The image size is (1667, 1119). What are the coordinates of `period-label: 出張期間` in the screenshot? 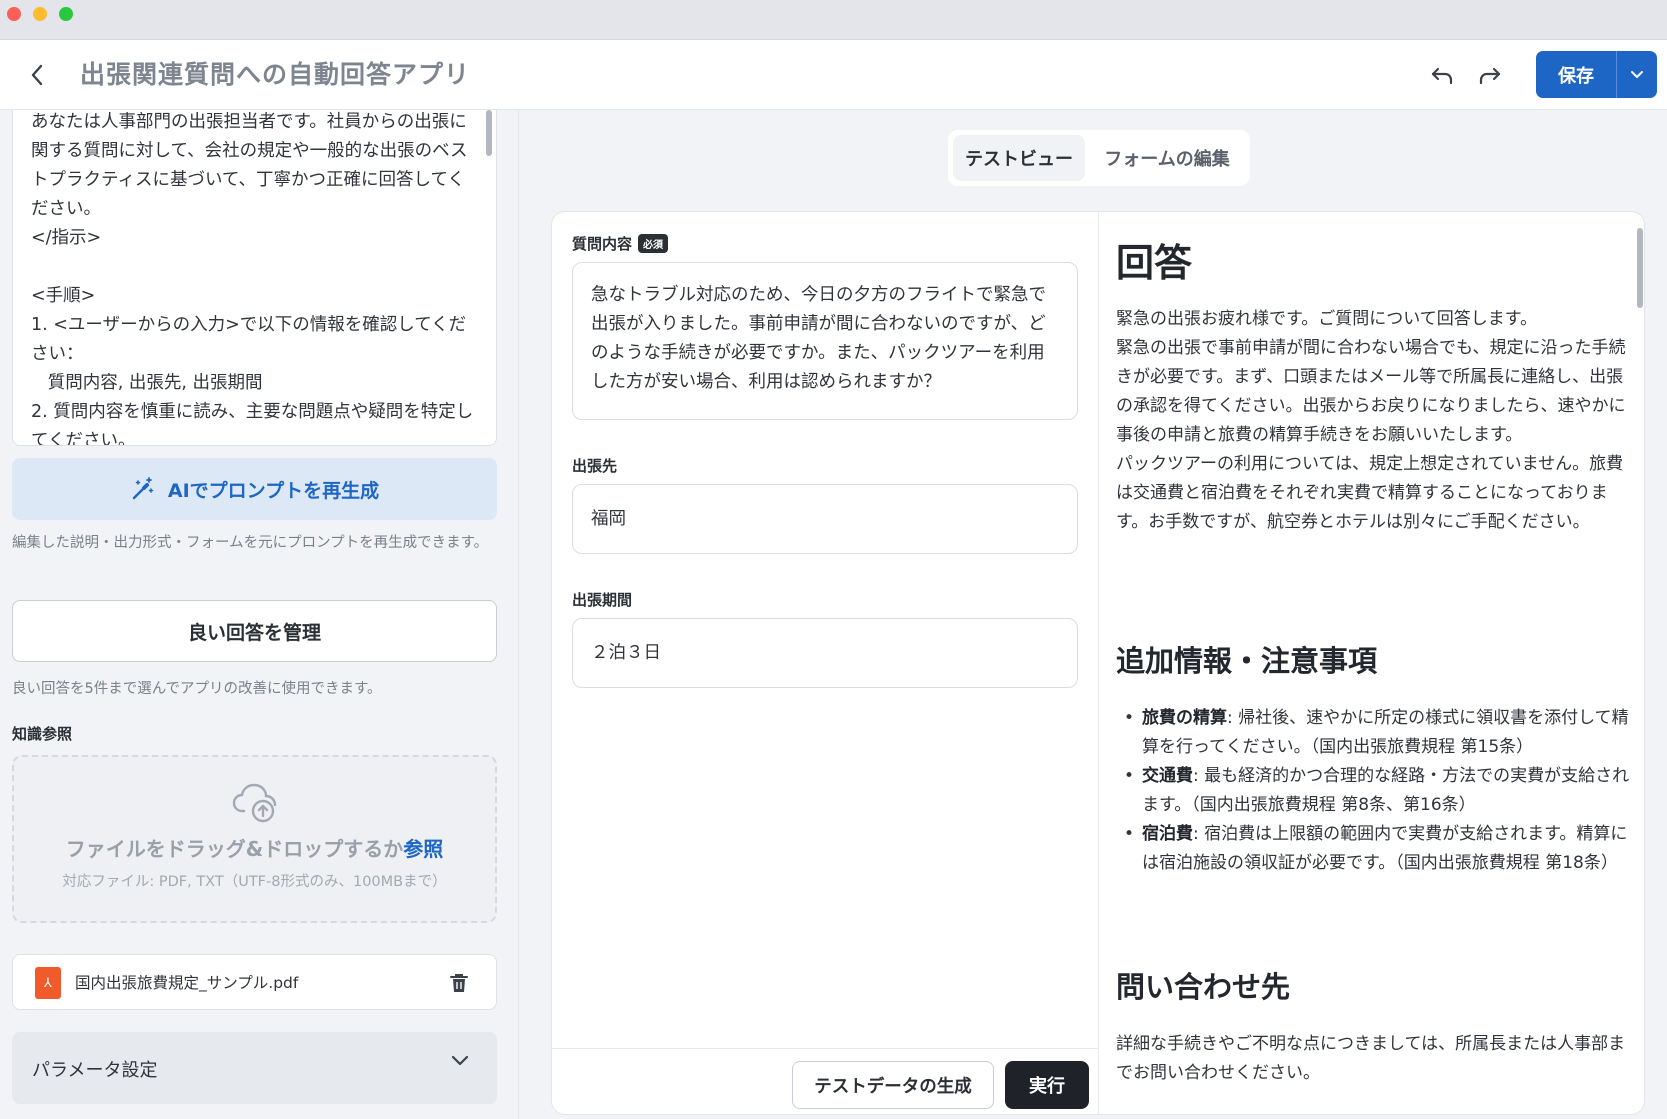 It's located at (602, 600).